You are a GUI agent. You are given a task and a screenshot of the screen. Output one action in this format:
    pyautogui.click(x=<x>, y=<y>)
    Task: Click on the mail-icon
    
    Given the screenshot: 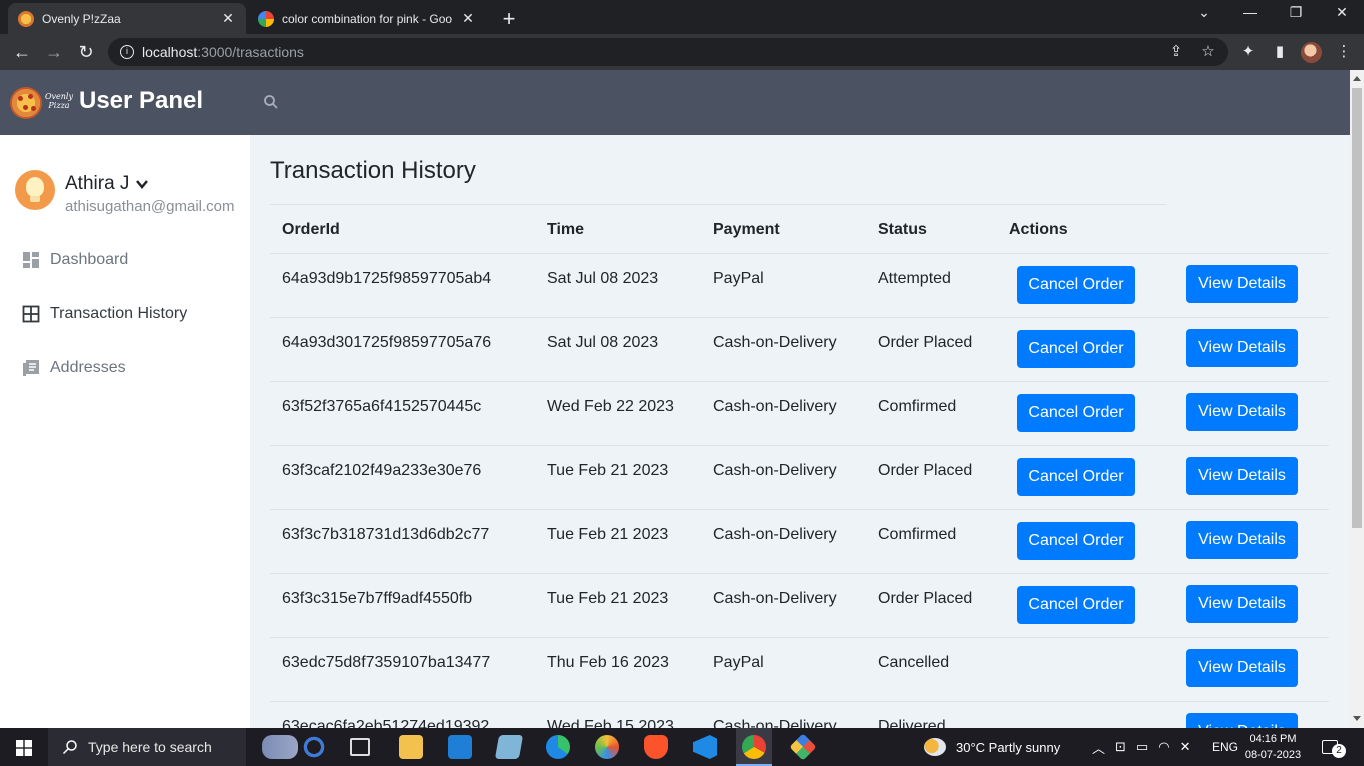 What is the action you would take?
    pyautogui.click(x=460, y=747)
    